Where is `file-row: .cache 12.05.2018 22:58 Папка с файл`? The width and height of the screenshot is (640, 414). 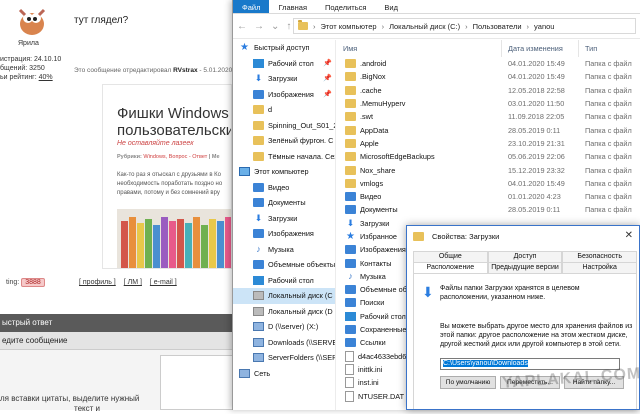
file-row: .cache 12.05.2018 22:58 Папка с файл is located at coordinates (488, 90).